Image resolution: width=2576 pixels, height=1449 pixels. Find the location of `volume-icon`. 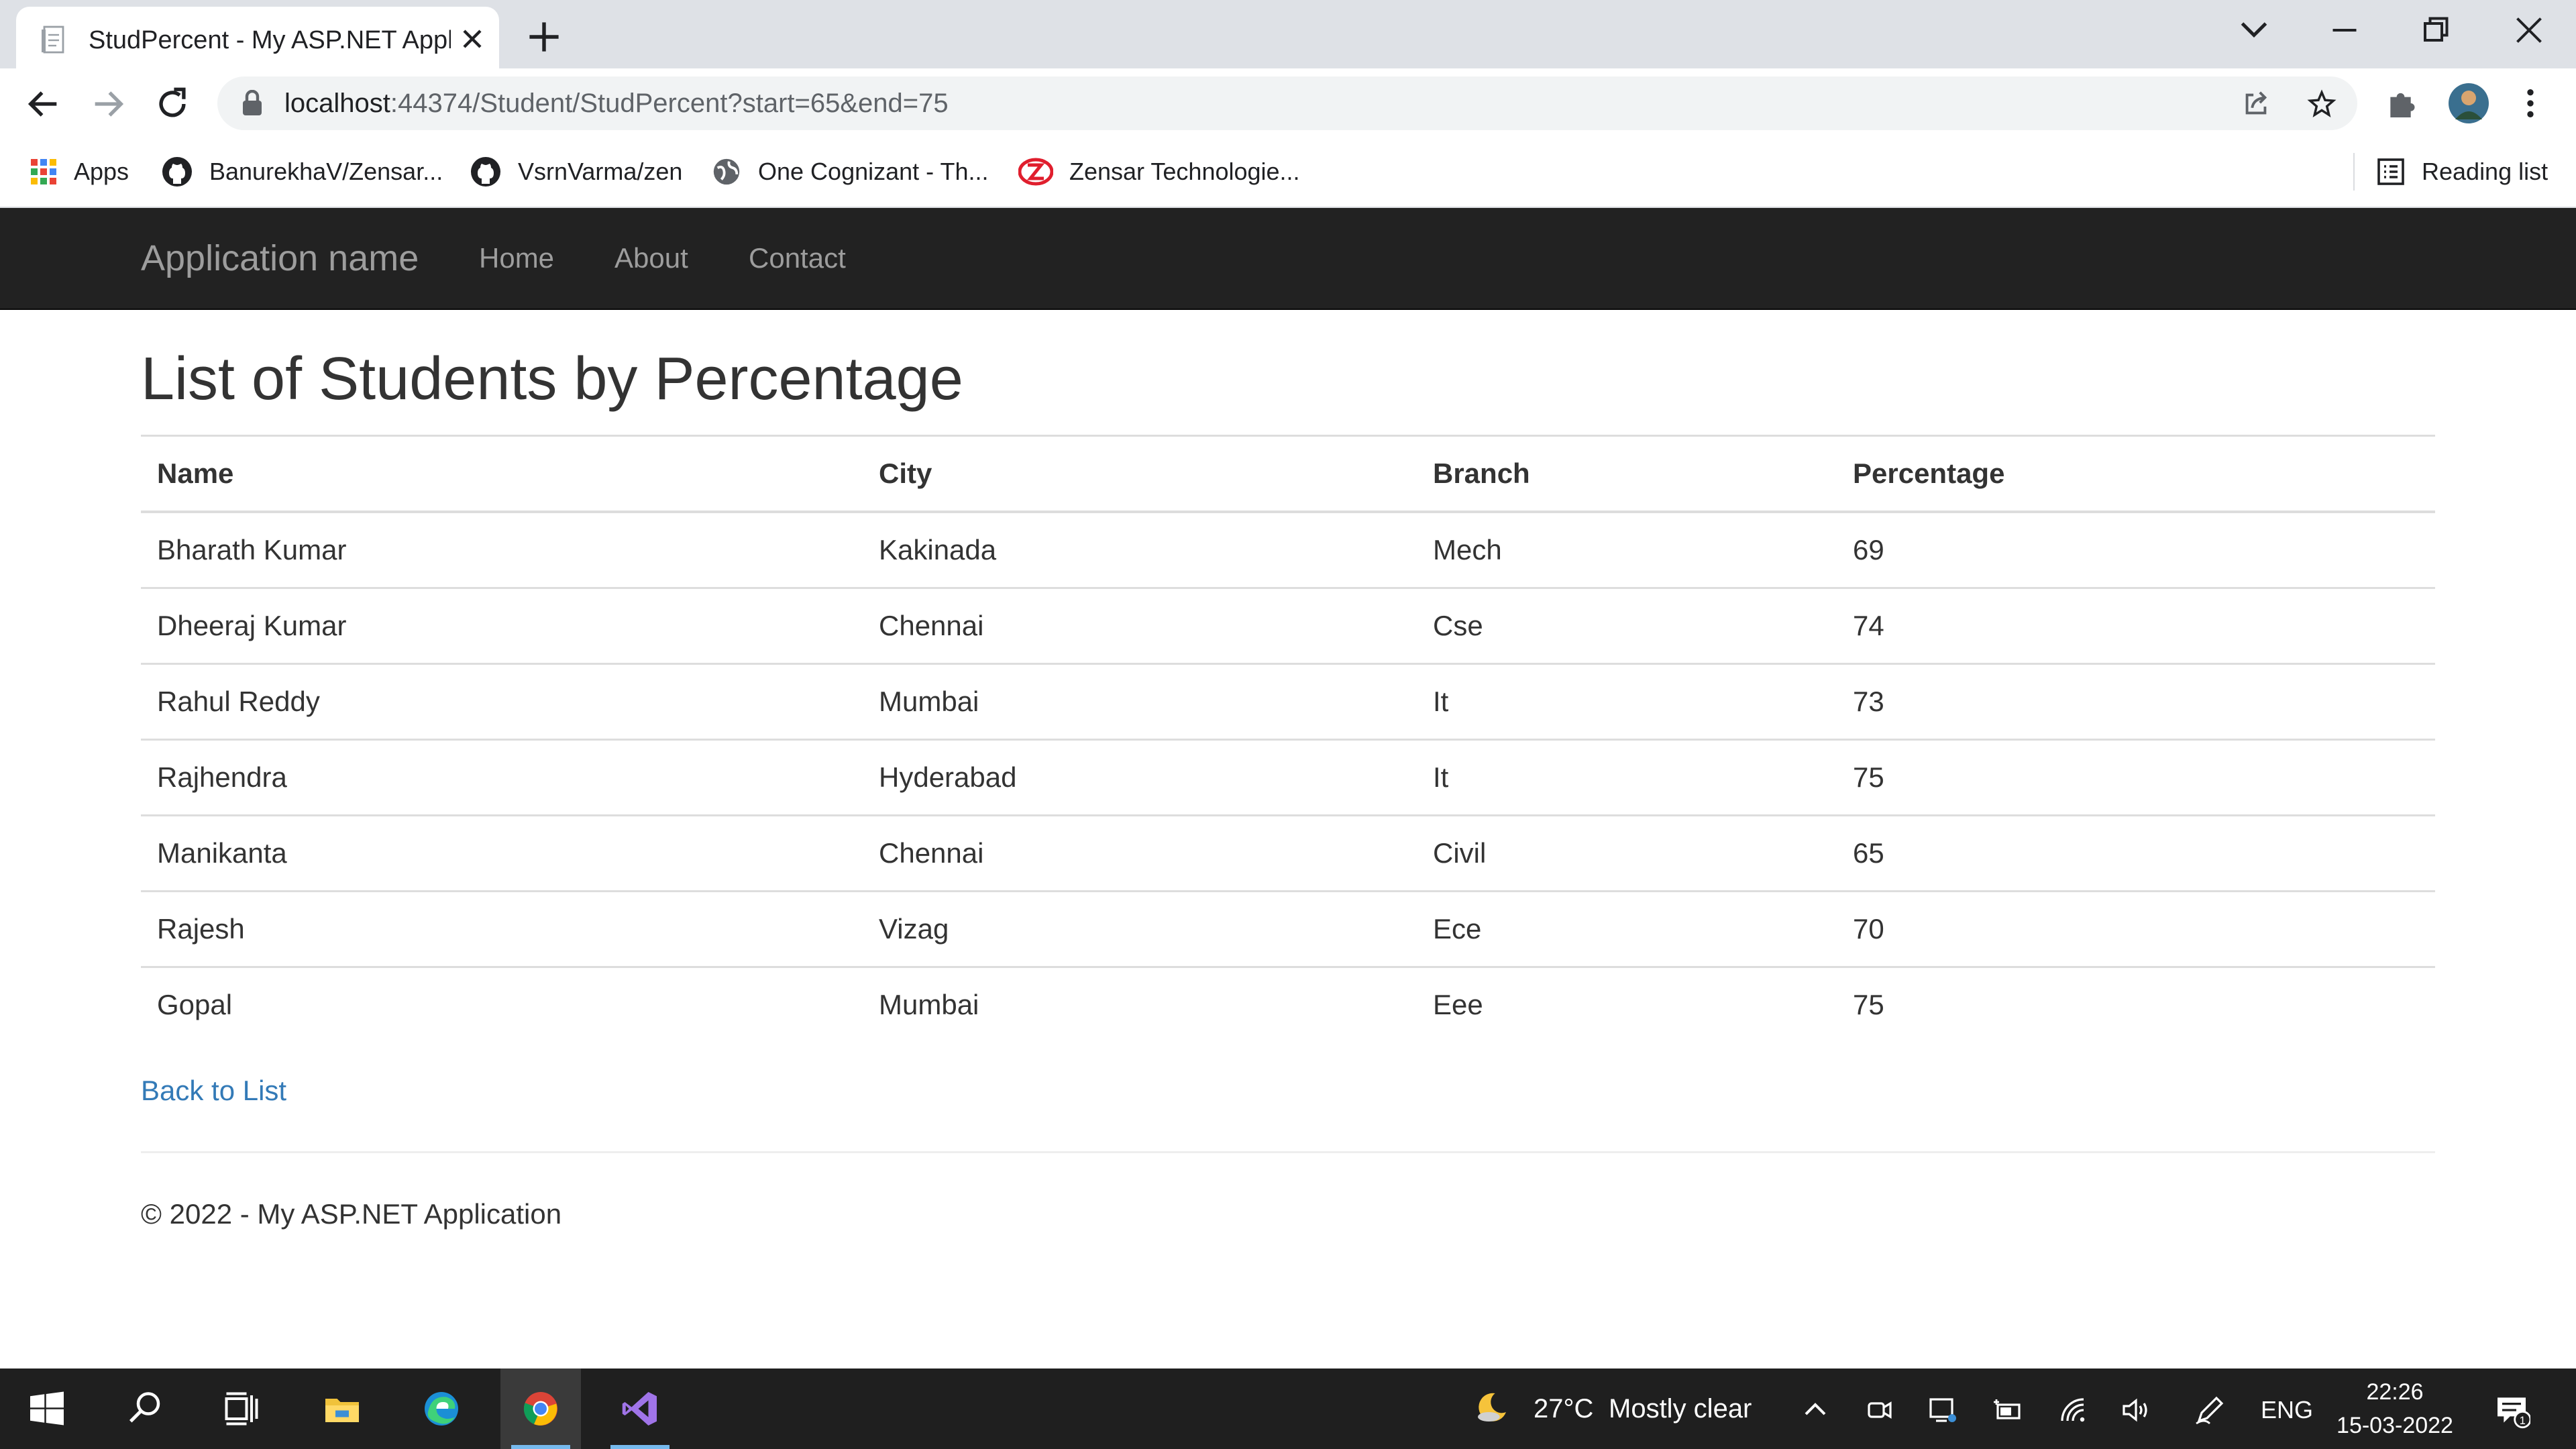

volume-icon is located at coordinates (2136, 1410).